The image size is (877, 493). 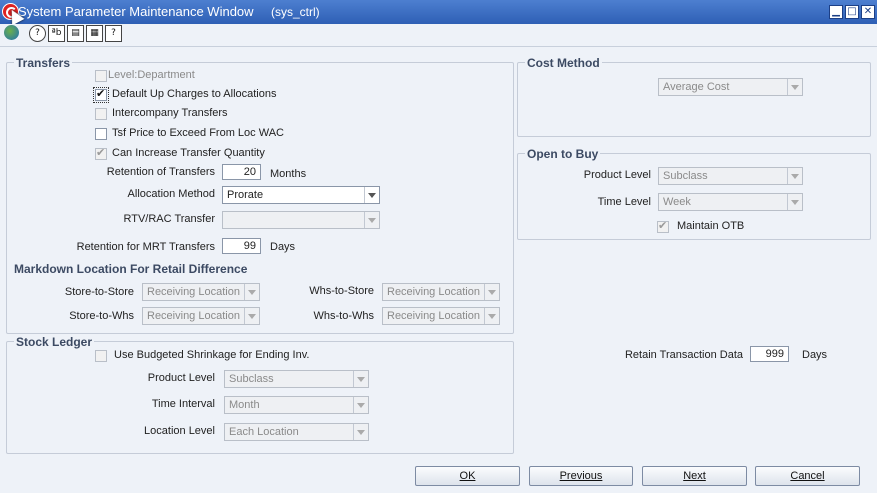 I want to click on cost-method-title: Cost Method, so click(x=563, y=63).